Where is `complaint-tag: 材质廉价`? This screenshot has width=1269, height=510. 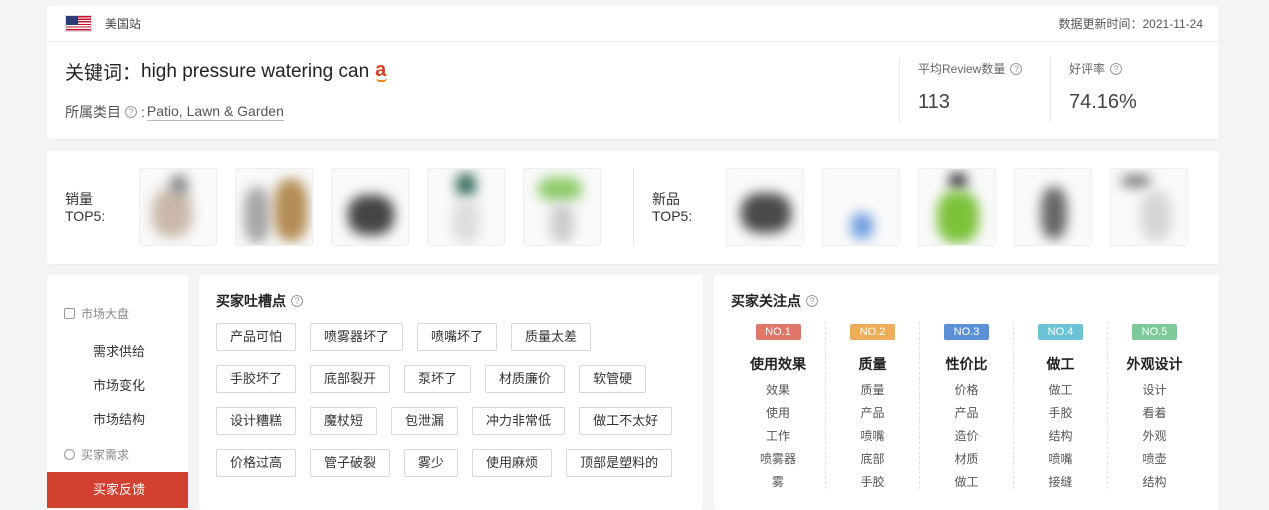 complaint-tag: 材质廉价 is located at coordinates (525, 379).